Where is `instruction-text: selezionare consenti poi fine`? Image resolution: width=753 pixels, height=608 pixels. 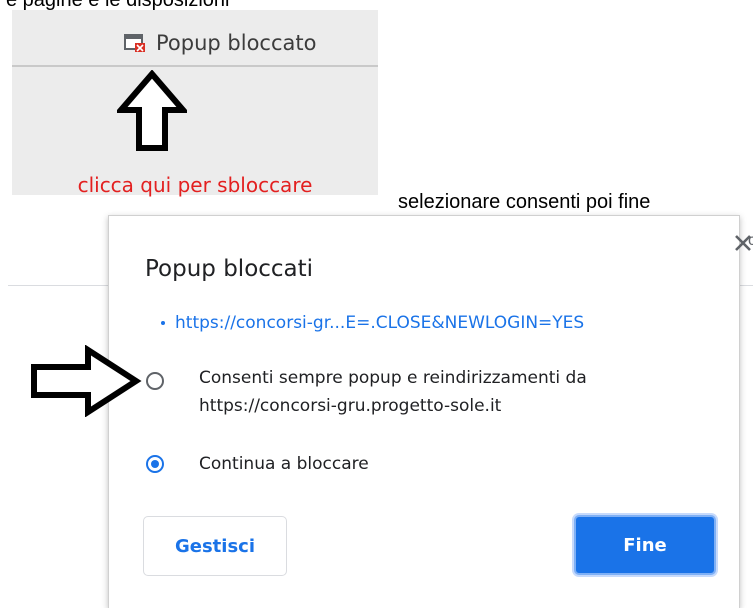
instruction-text: selezionare consenti poi fine is located at coordinates (524, 202).